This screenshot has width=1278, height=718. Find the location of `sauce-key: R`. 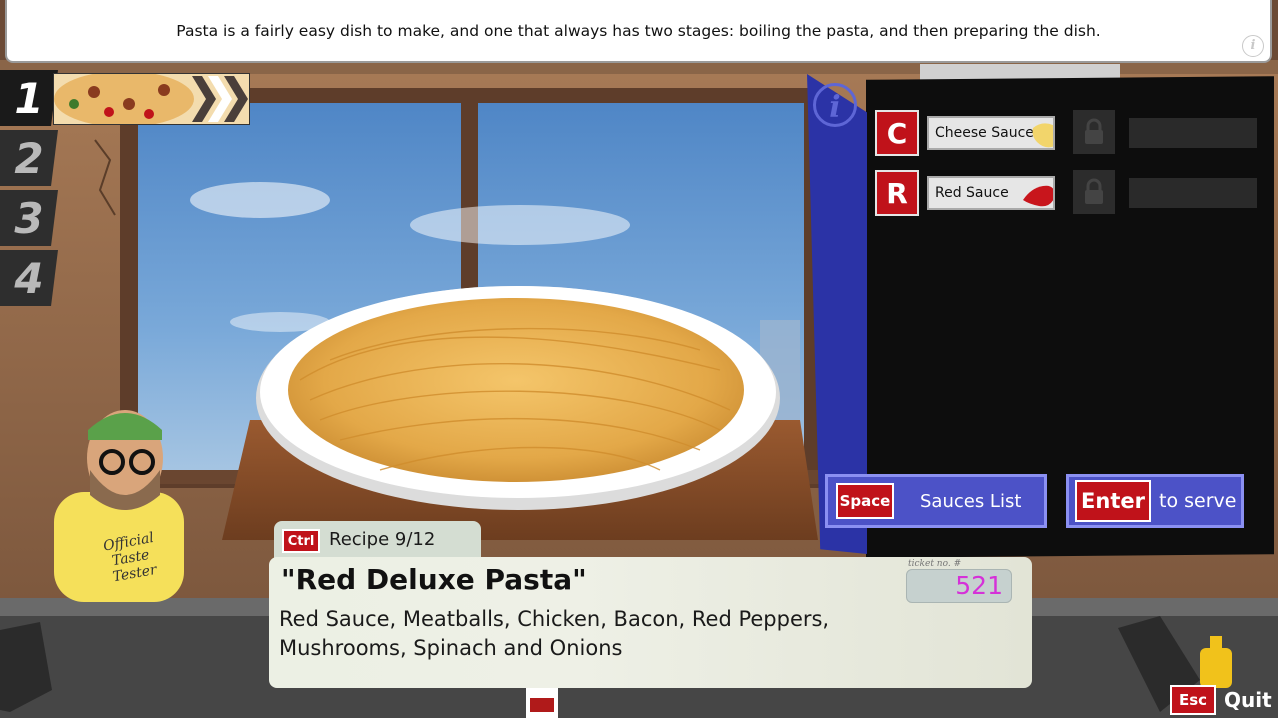

sauce-key: R is located at coordinates (897, 193).